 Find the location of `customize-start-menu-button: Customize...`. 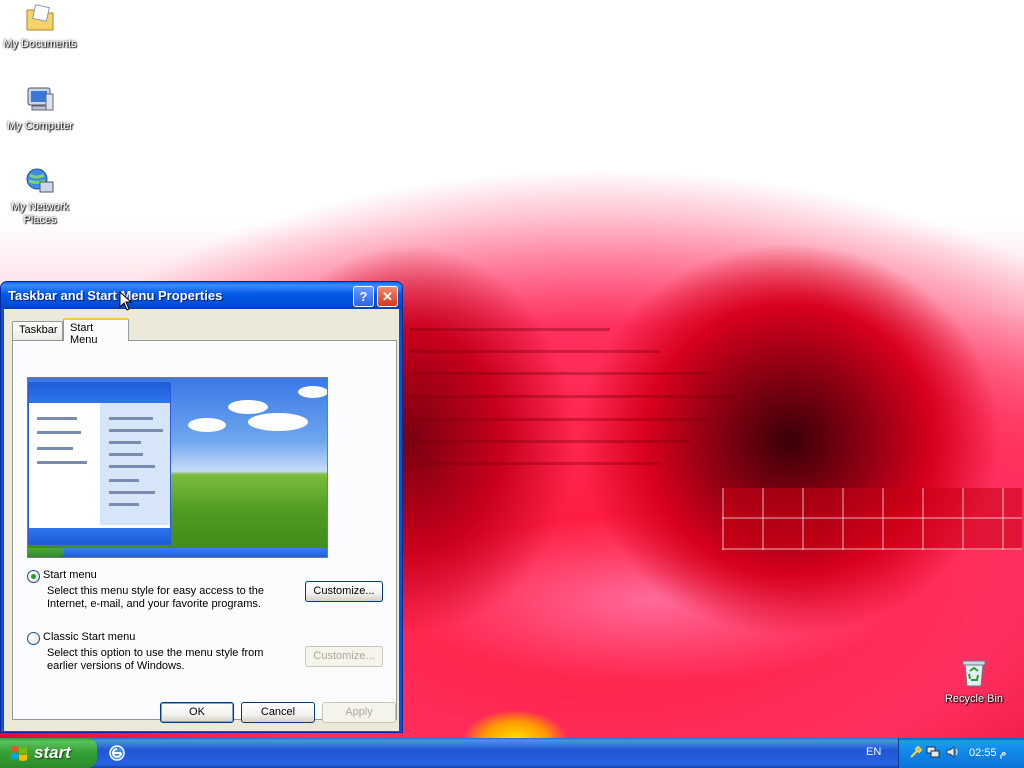

customize-start-menu-button: Customize... is located at coordinates (344, 591).